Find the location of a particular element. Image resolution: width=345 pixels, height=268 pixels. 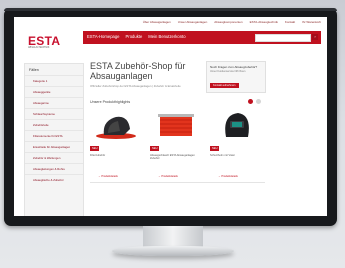

product-card: NEU Filterzubehör → Produktdetails is located at coordinates (117, 143).